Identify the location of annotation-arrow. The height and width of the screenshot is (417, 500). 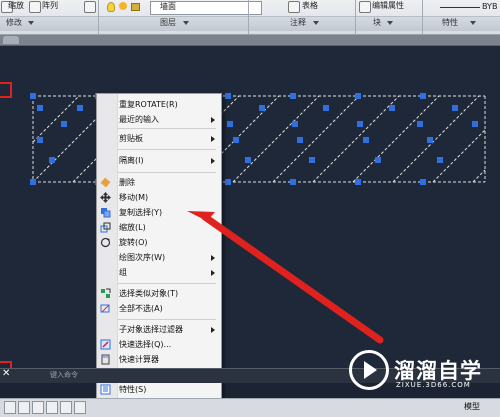
(285, 277).